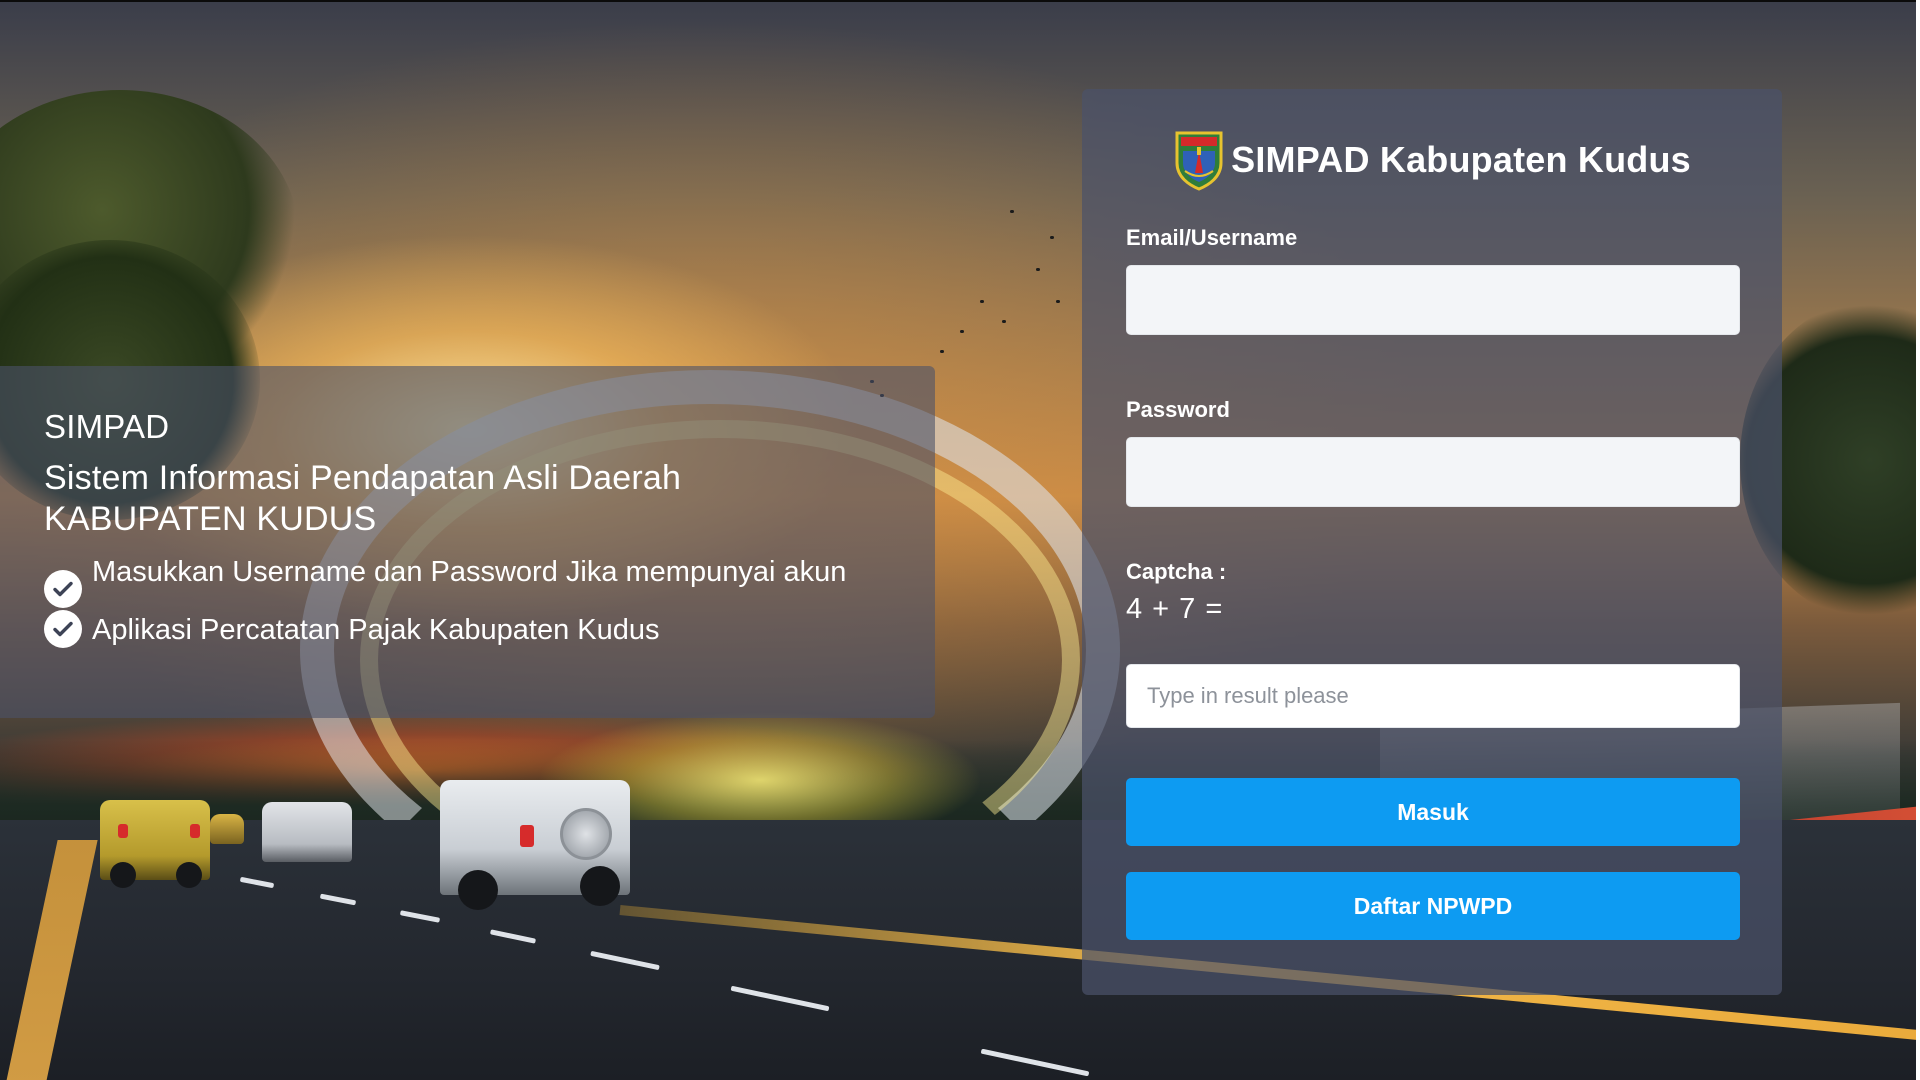 This screenshot has width=1920, height=1080. What do you see at coordinates (1176, 571) in the screenshot?
I see `captcha-label: Captcha :` at bounding box center [1176, 571].